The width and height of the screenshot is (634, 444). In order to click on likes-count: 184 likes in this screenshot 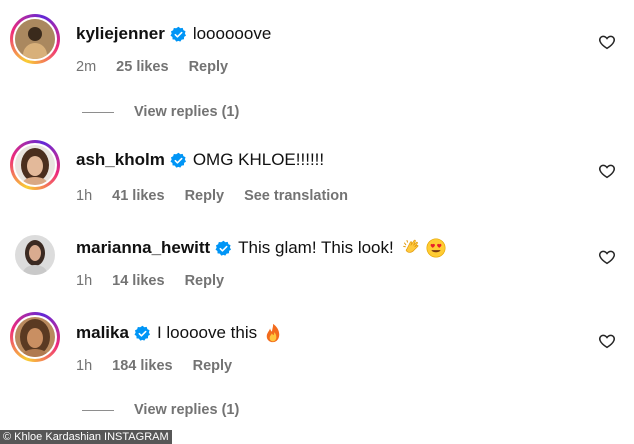, I will do `click(142, 366)`.